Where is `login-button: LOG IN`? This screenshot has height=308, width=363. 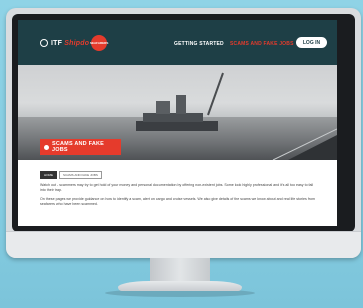 login-button: LOG IN is located at coordinates (311, 42).